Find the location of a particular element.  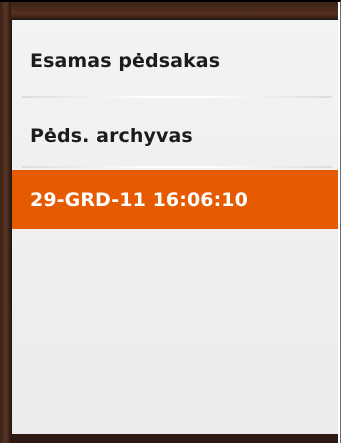

menu-item-label: 29-GRD-11 16:06:10 is located at coordinates (139, 199).